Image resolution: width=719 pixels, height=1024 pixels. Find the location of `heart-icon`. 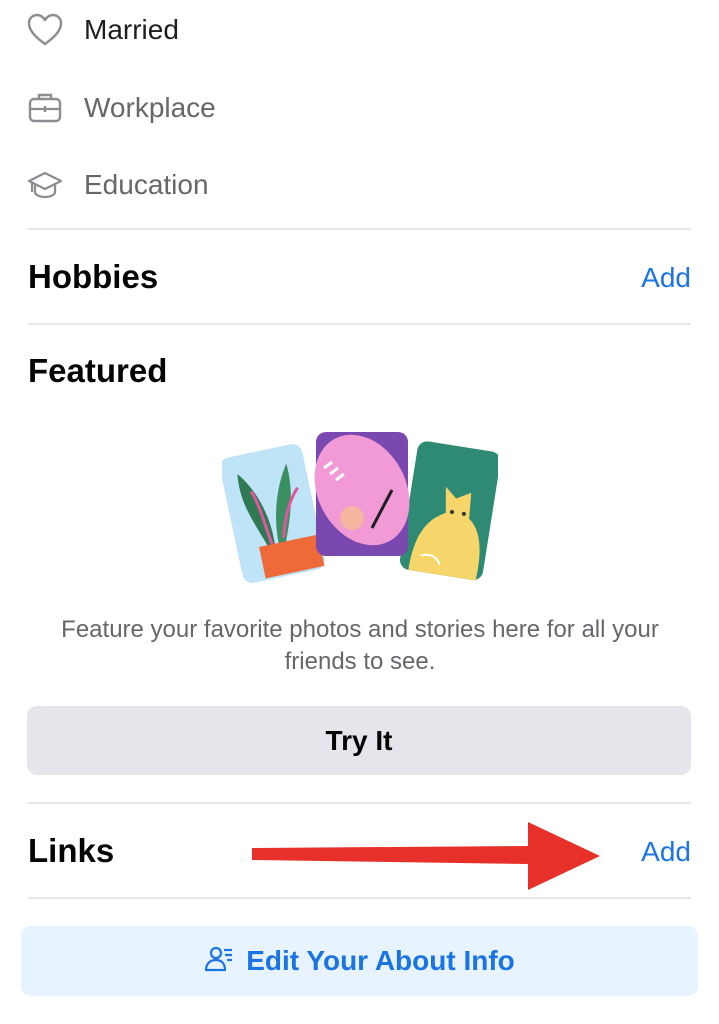

heart-icon is located at coordinates (45, 30).